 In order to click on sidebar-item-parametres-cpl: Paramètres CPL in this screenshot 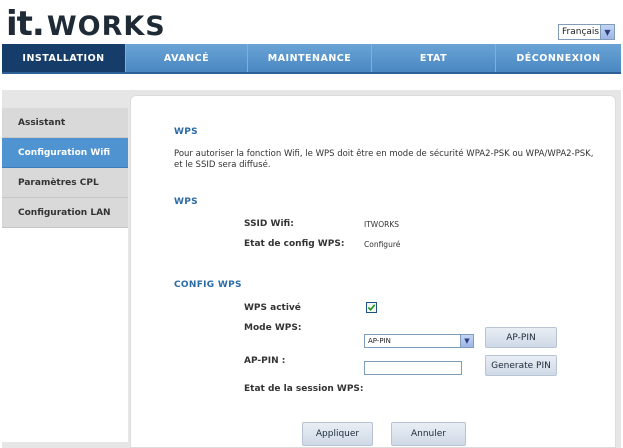, I will do `click(65, 183)`.